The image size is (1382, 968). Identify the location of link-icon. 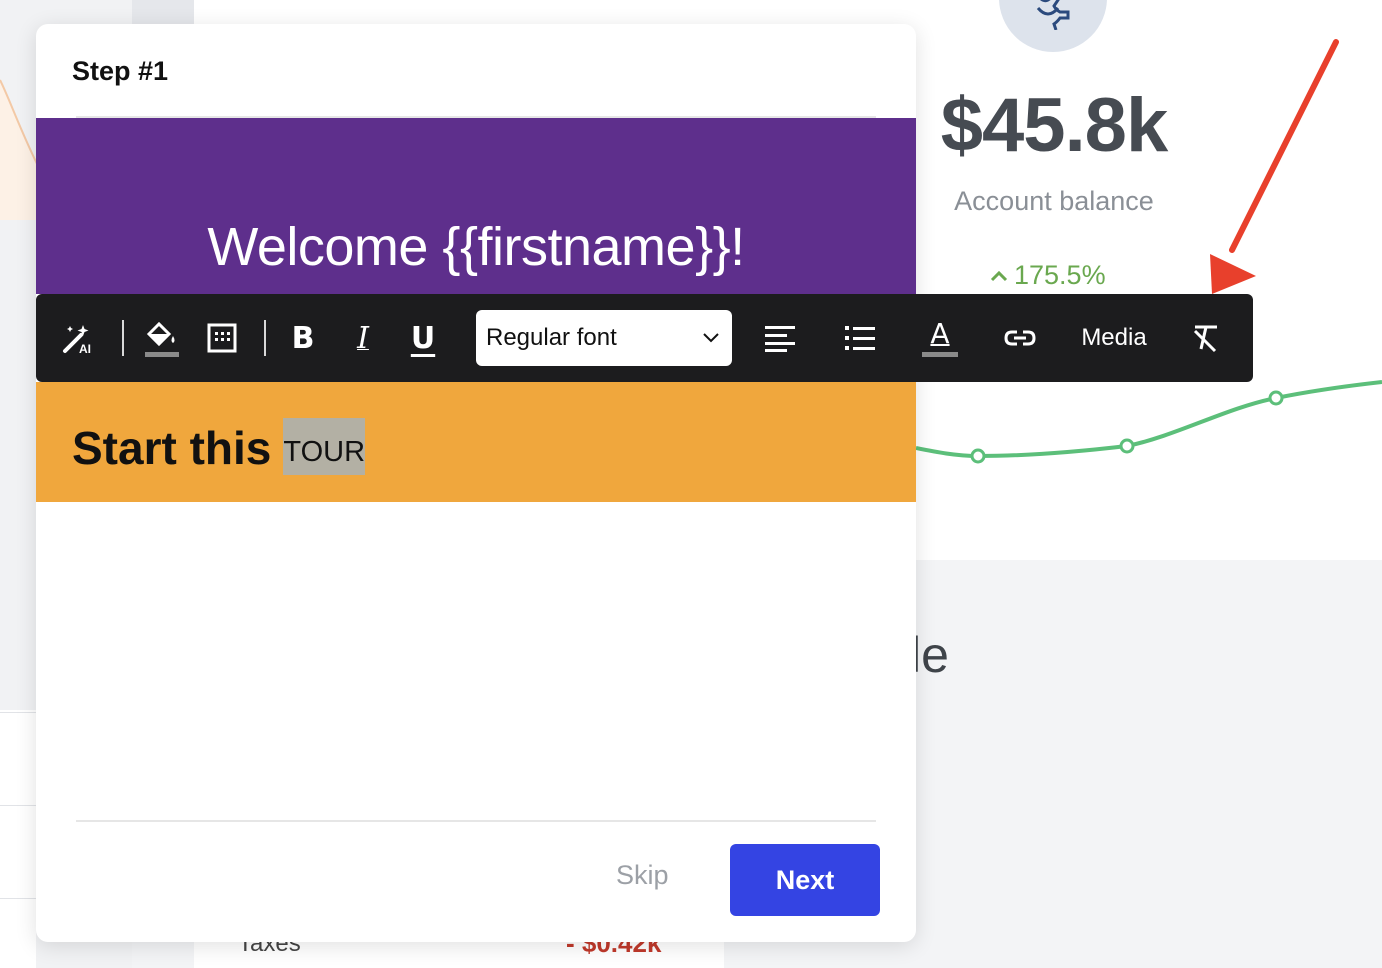
(1020, 338).